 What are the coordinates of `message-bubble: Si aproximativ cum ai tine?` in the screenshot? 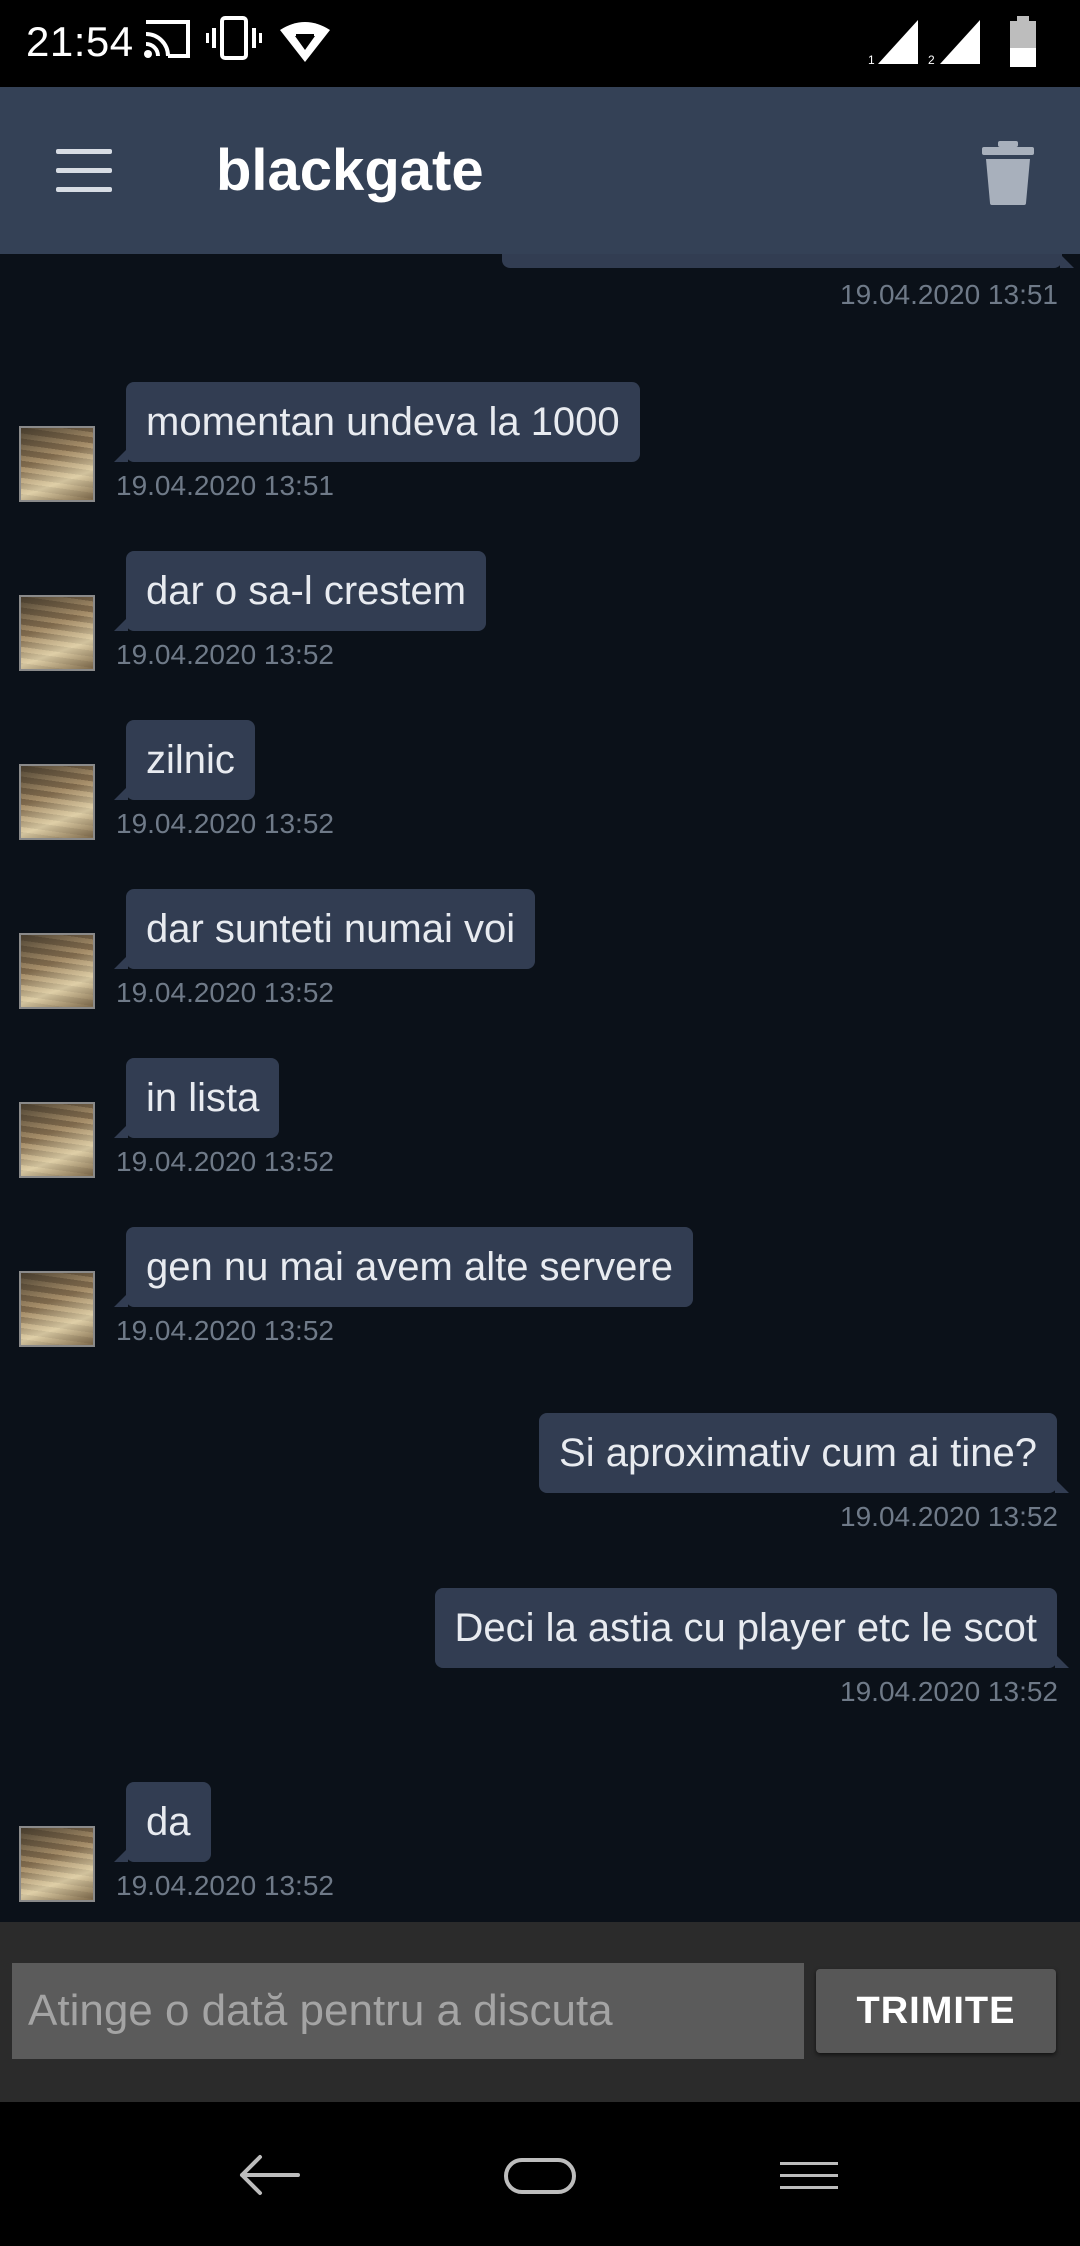 It's located at (804, 1453).